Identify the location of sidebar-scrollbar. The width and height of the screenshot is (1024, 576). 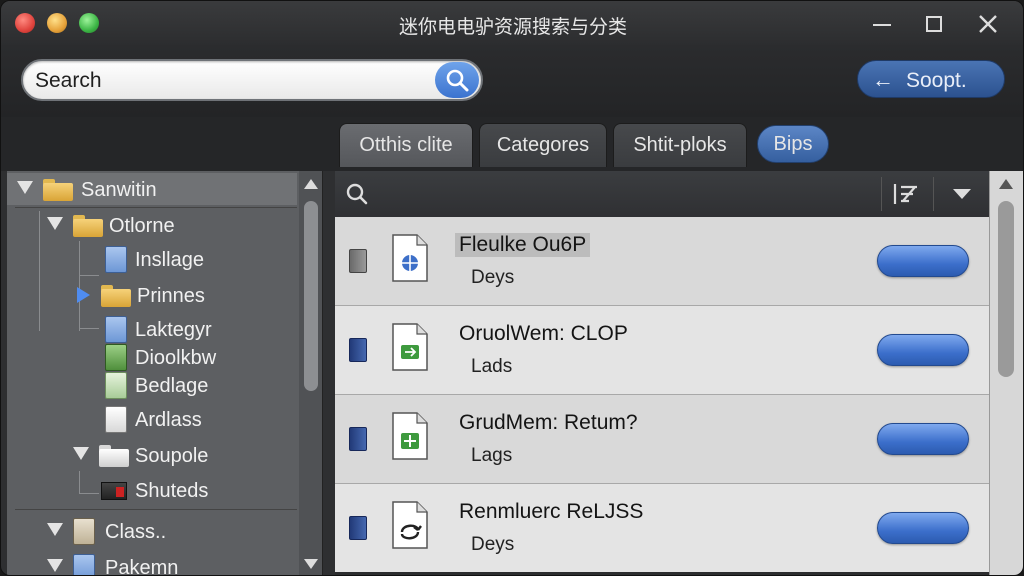
(310, 373).